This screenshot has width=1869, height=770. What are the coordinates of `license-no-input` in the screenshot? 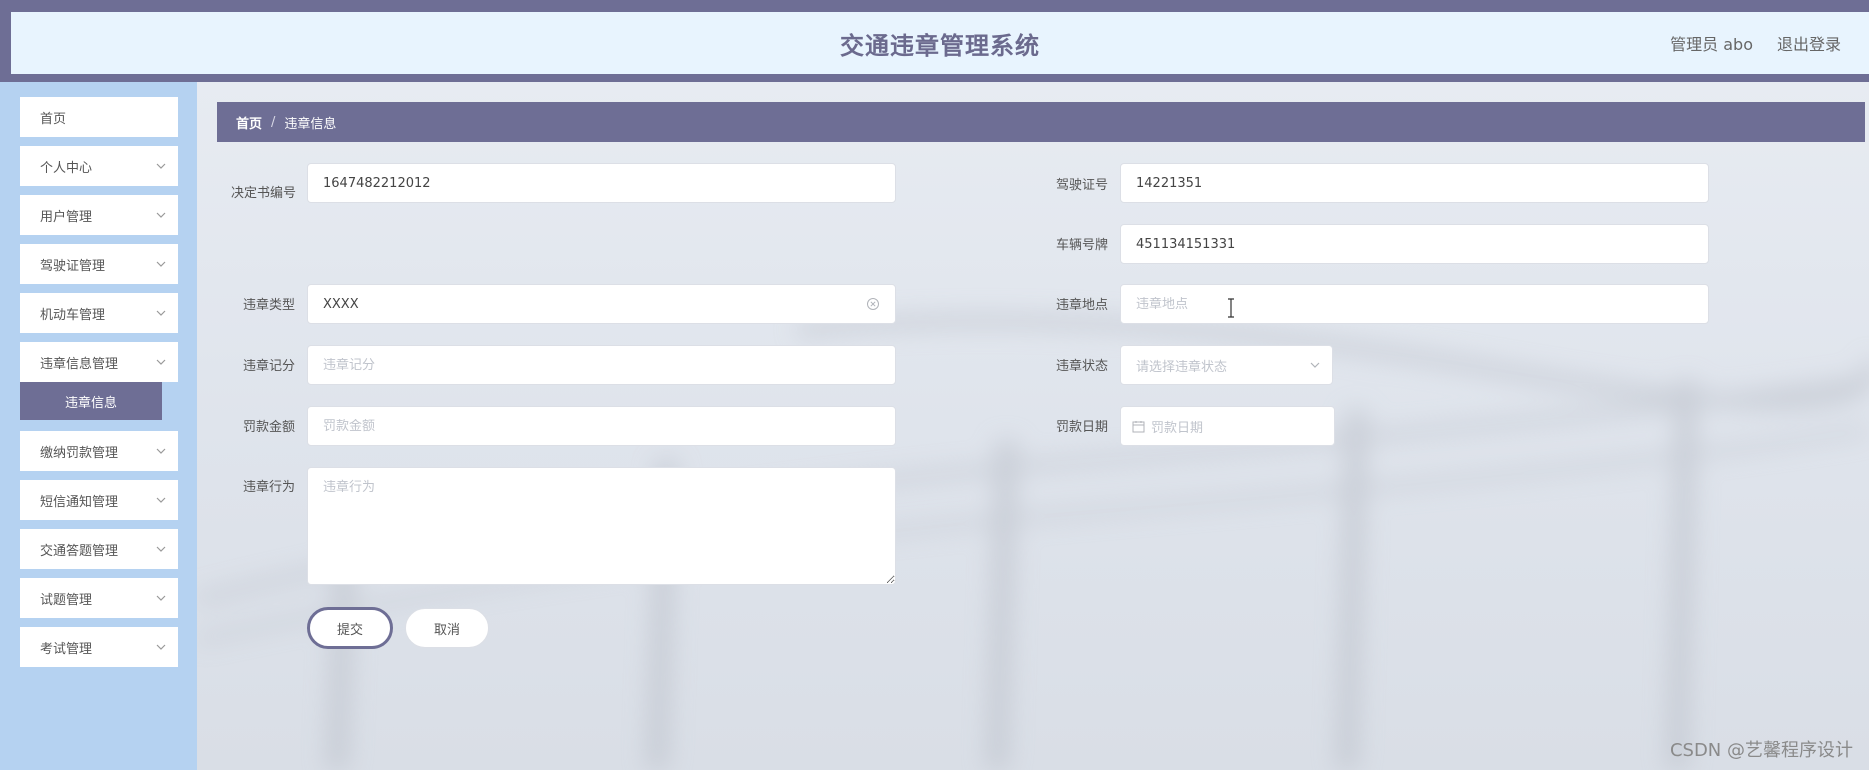 It's located at (1414, 183).